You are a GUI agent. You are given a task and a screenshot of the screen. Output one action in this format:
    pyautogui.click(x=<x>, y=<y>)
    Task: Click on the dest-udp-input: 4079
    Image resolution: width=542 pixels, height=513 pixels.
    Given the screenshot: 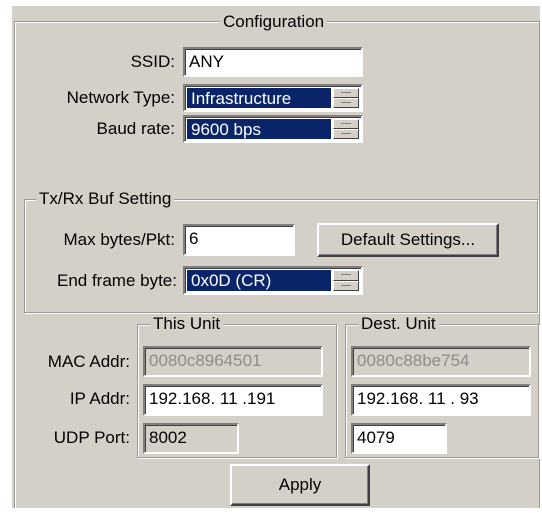 What is the action you would take?
    pyautogui.click(x=399, y=438)
    